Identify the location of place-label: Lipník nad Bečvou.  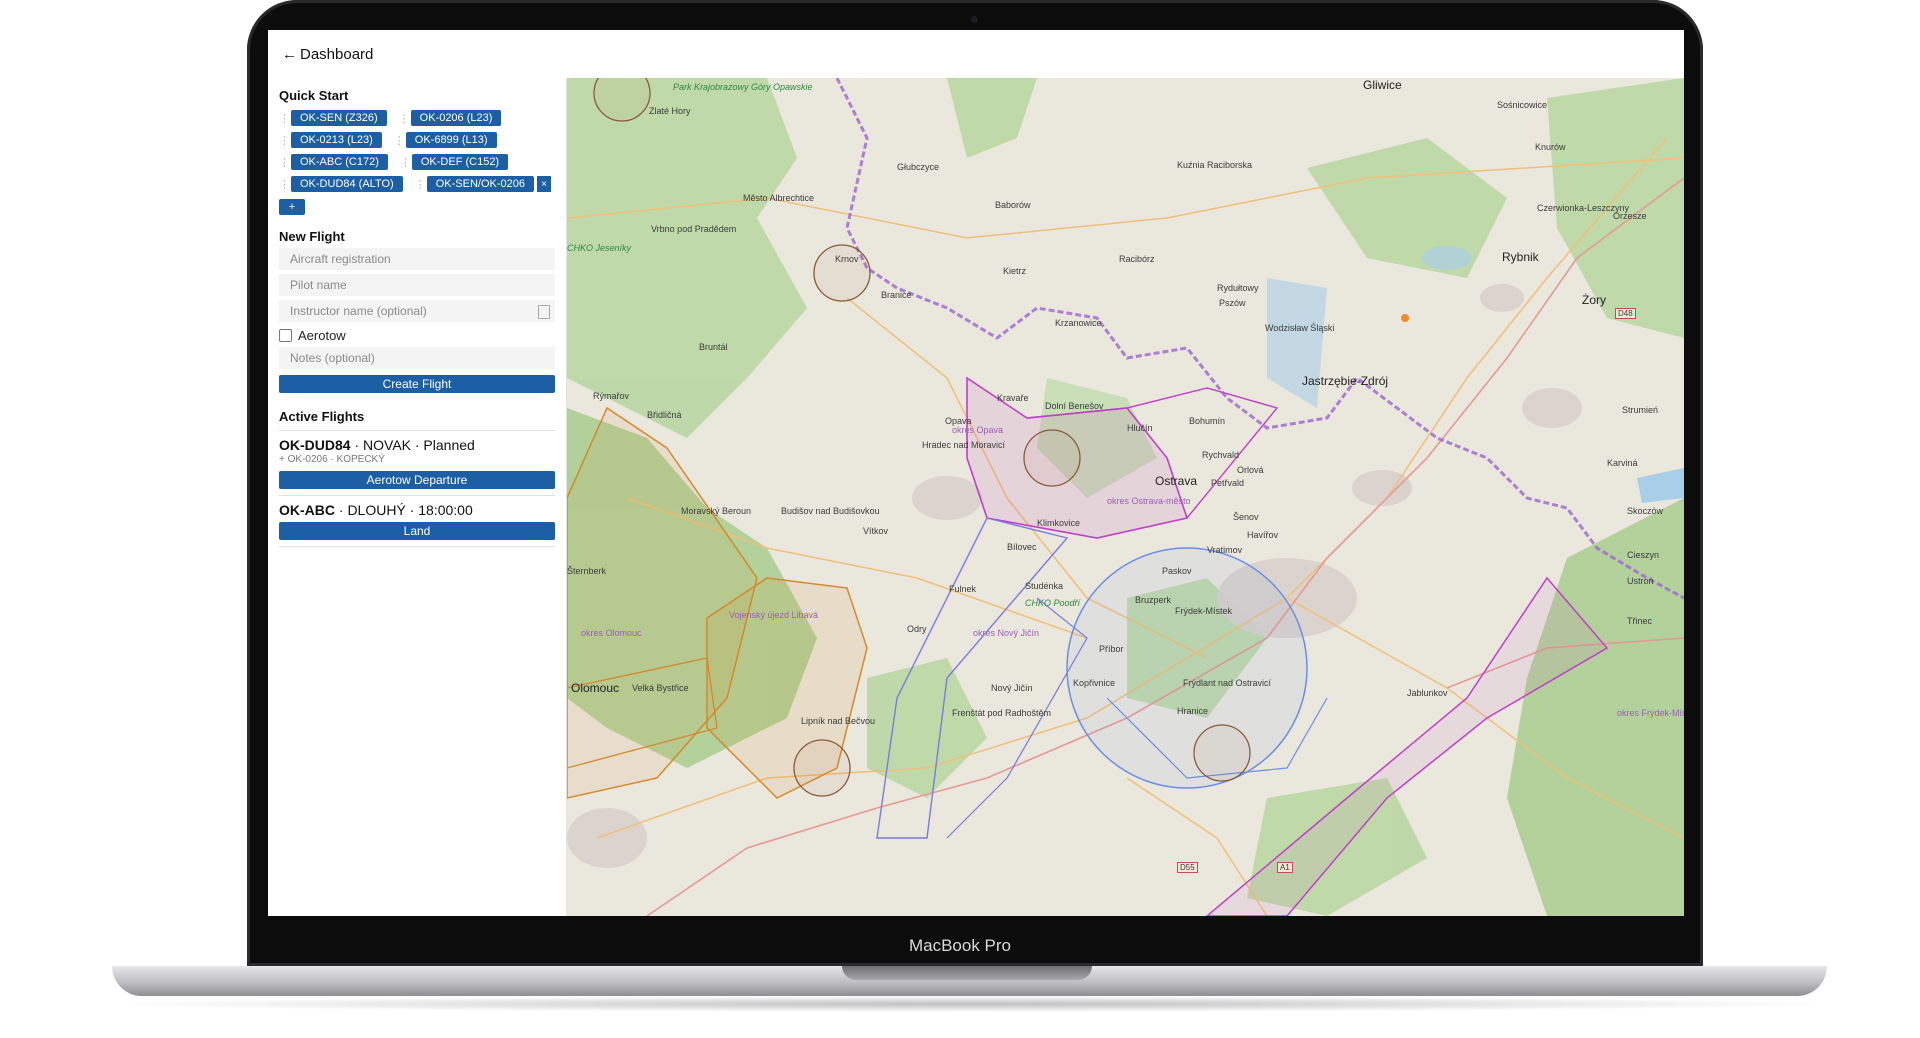
(838, 721).